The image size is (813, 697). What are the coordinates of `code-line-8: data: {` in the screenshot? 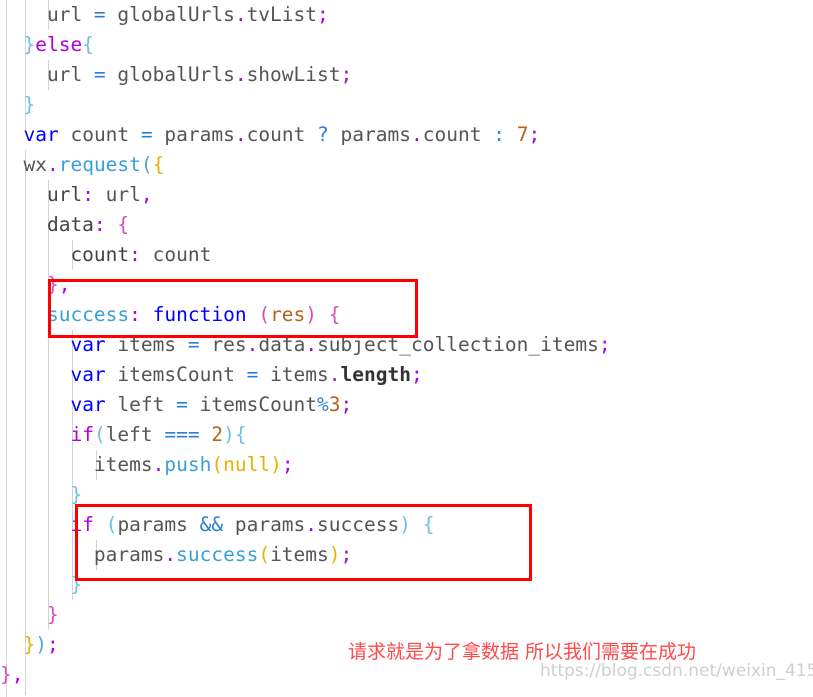 It's located at (65, 224).